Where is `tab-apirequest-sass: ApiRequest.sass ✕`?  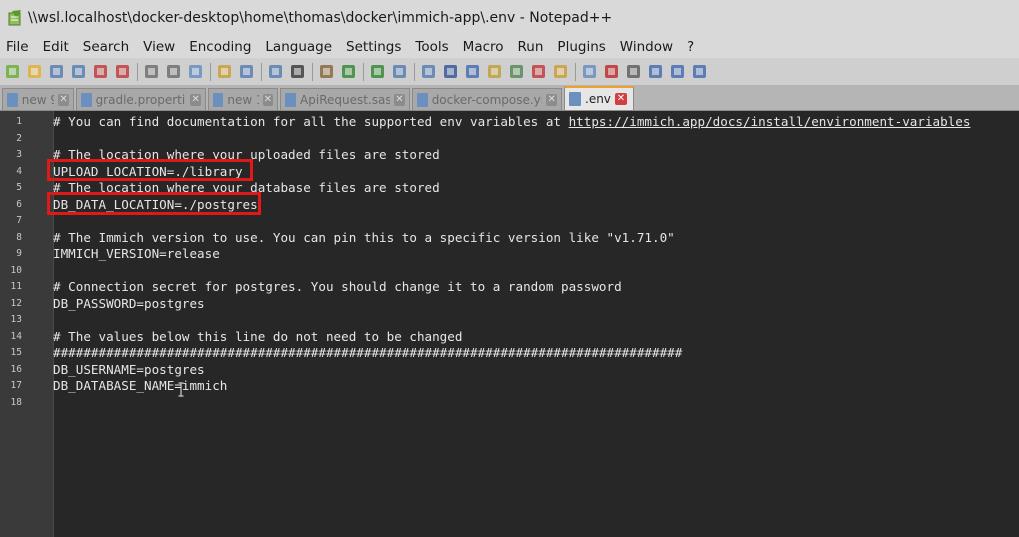 tab-apirequest-sass: ApiRequest.sass ✕ is located at coordinates (345, 99).